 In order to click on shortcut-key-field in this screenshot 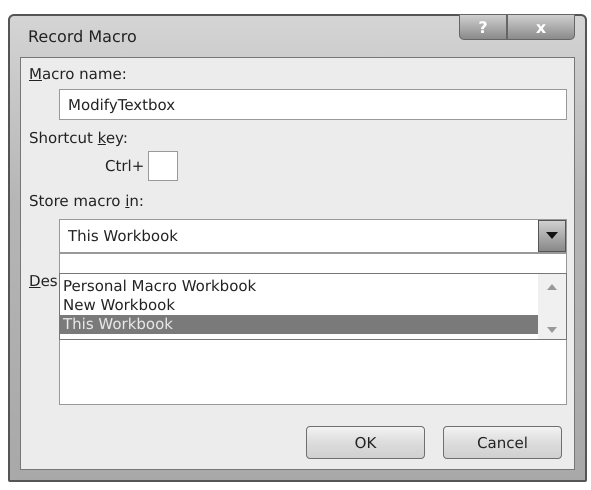, I will do `click(163, 166)`.